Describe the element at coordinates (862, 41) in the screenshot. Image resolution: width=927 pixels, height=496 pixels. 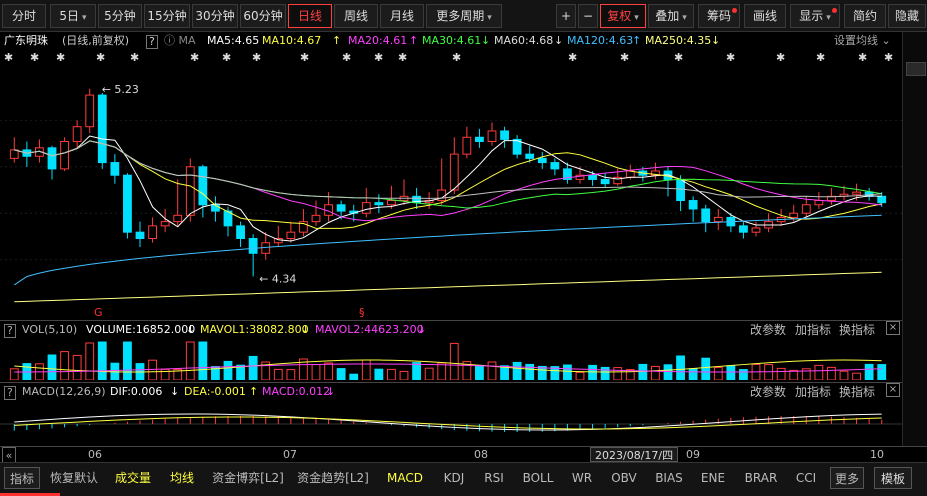
I see `ma-settings-button: 设置均线 ⌄` at that location.